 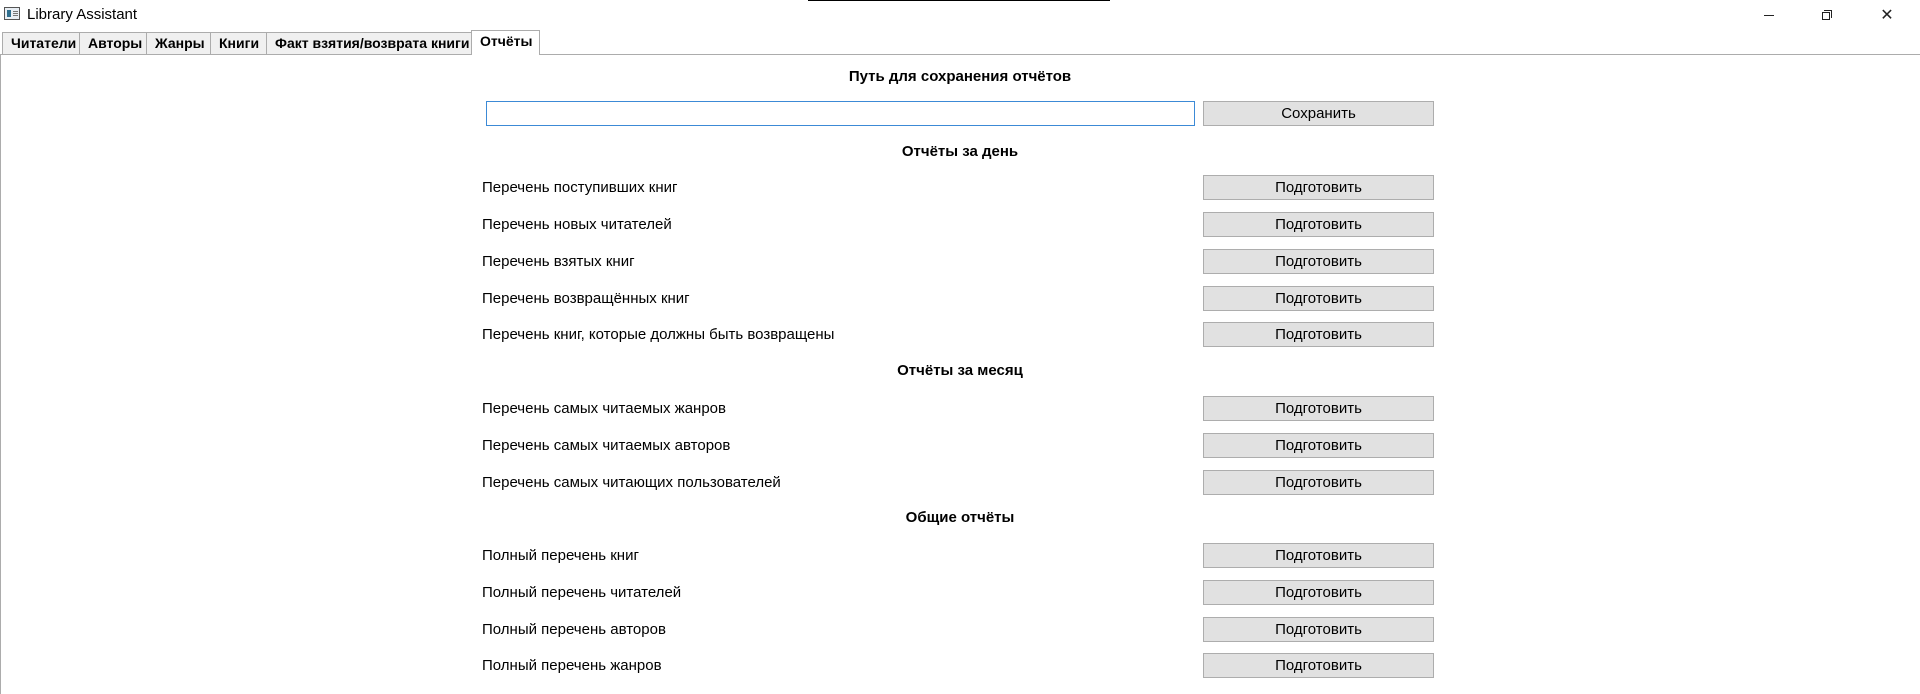 I want to click on daily-reports-heading: Отчёты за день, so click(x=960, y=151).